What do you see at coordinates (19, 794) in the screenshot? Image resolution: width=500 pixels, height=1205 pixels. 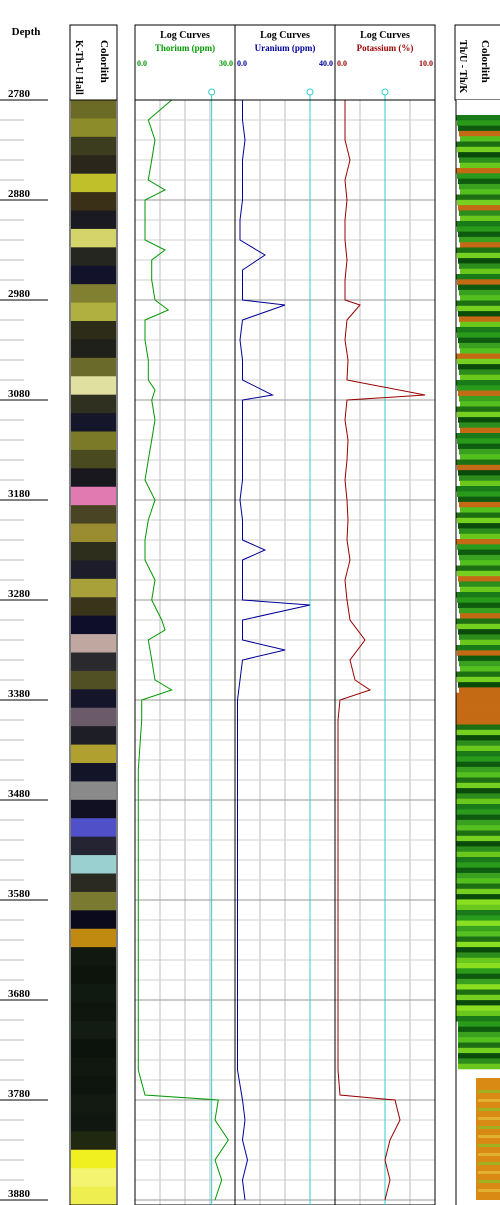 I see `depth-tick-label: 3480` at bounding box center [19, 794].